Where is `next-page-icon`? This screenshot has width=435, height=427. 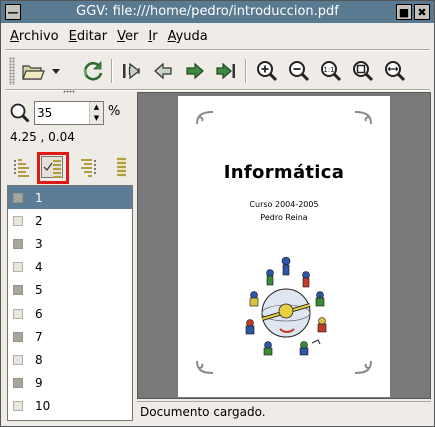 next-page-icon is located at coordinates (195, 71).